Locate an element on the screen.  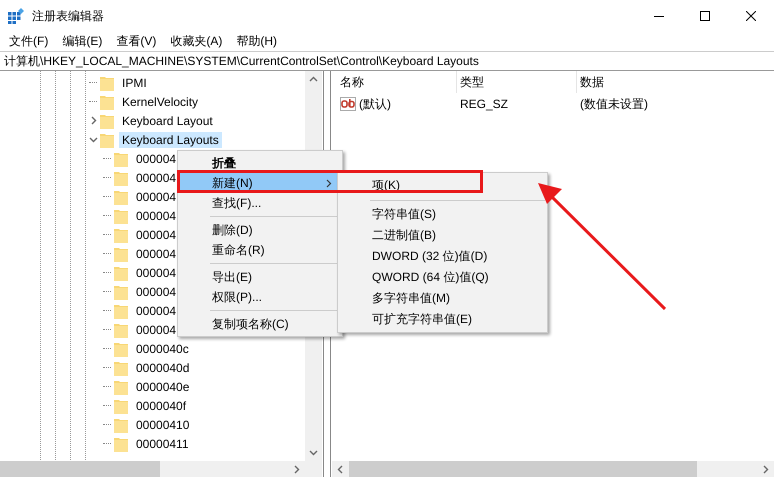
tree-item: Keyboard Layouts is located at coordinates (170, 140).